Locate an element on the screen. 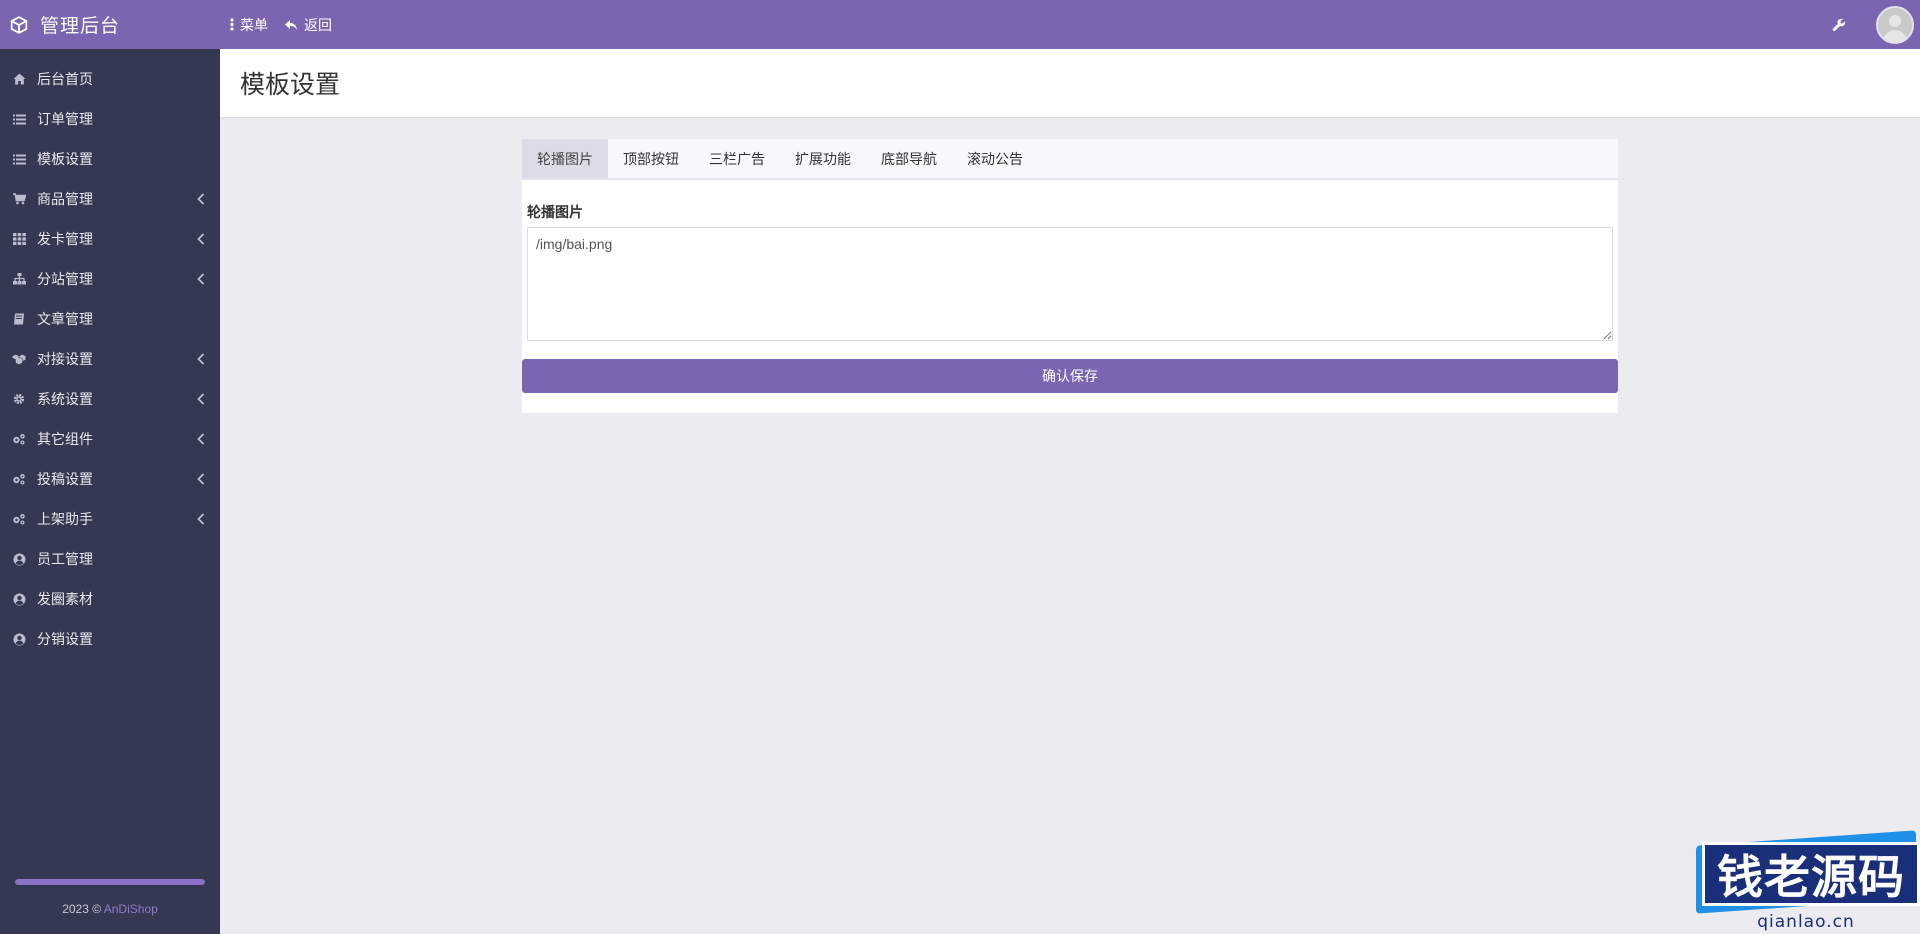  watermark-logo: 钱老源码 qianlao.cn is located at coordinates (1806, 879).